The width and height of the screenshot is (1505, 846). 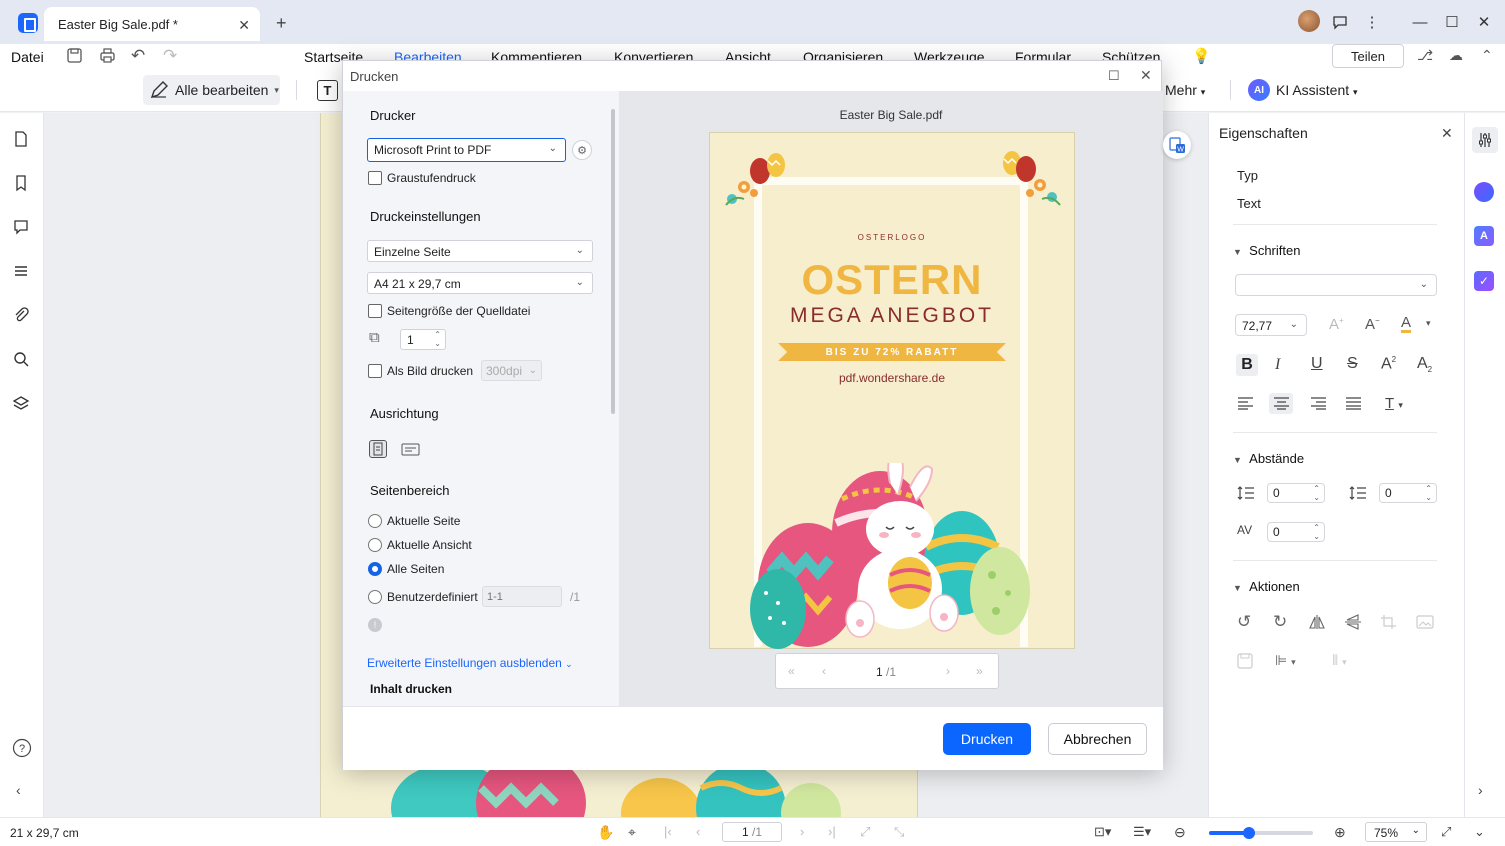 I want to click on print-button: Drucken, so click(x=987, y=739).